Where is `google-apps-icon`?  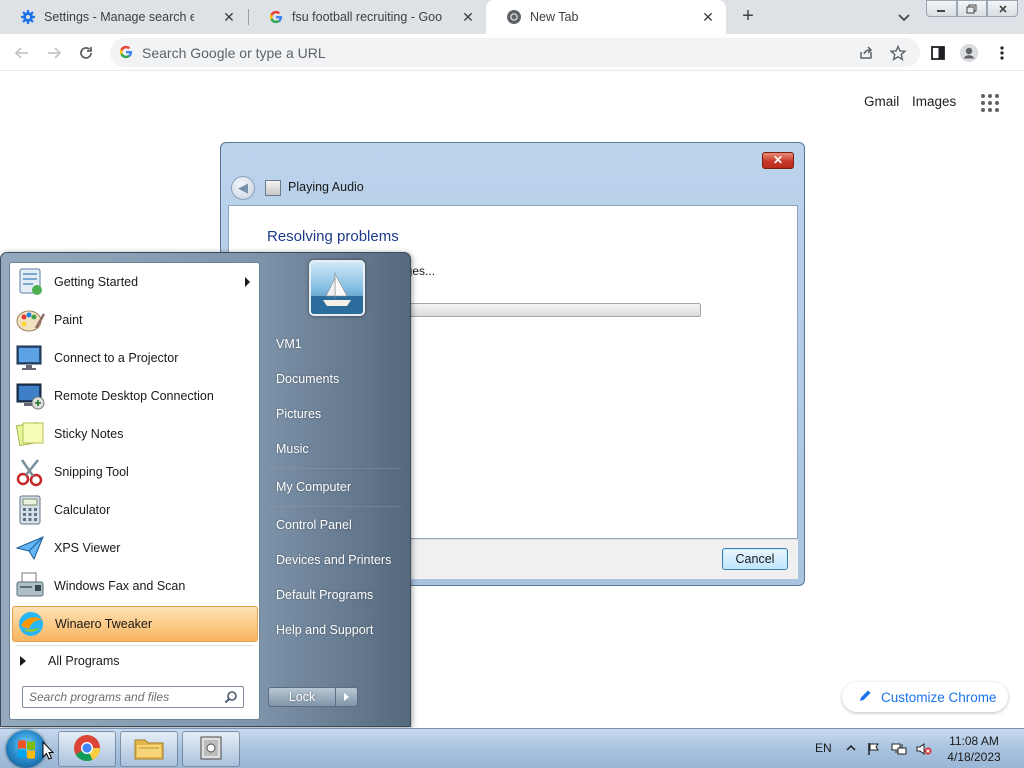 google-apps-icon is located at coordinates (990, 103).